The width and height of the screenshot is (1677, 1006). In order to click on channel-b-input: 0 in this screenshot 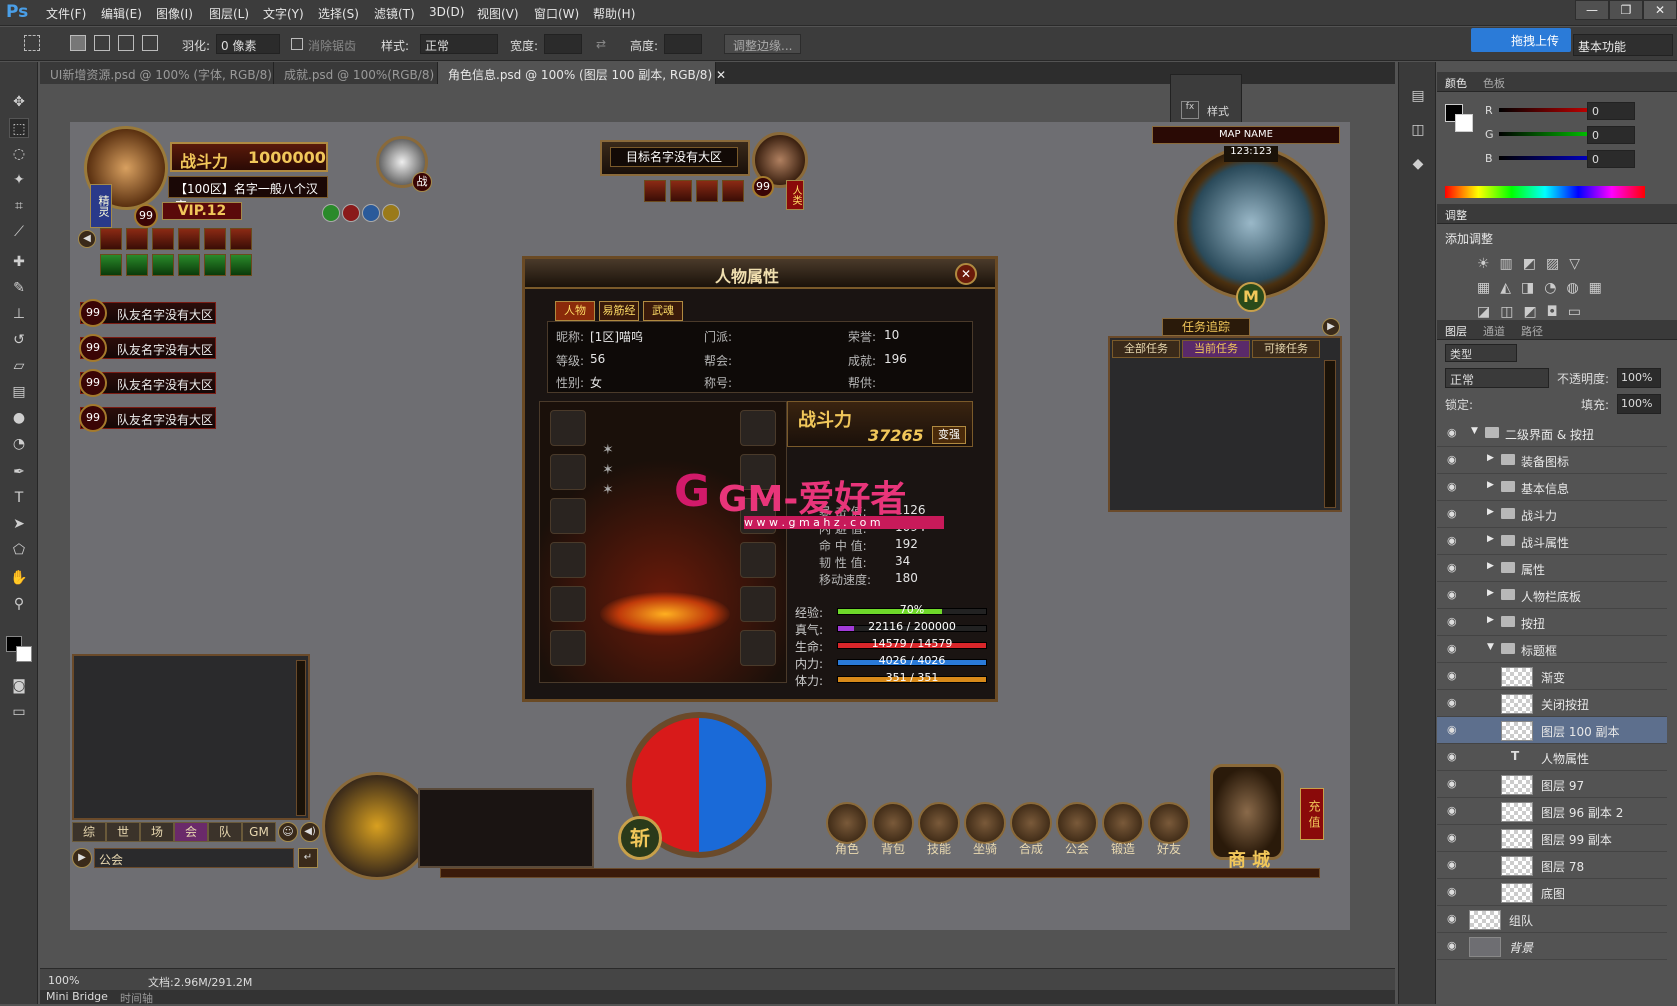, I will do `click(1611, 159)`.